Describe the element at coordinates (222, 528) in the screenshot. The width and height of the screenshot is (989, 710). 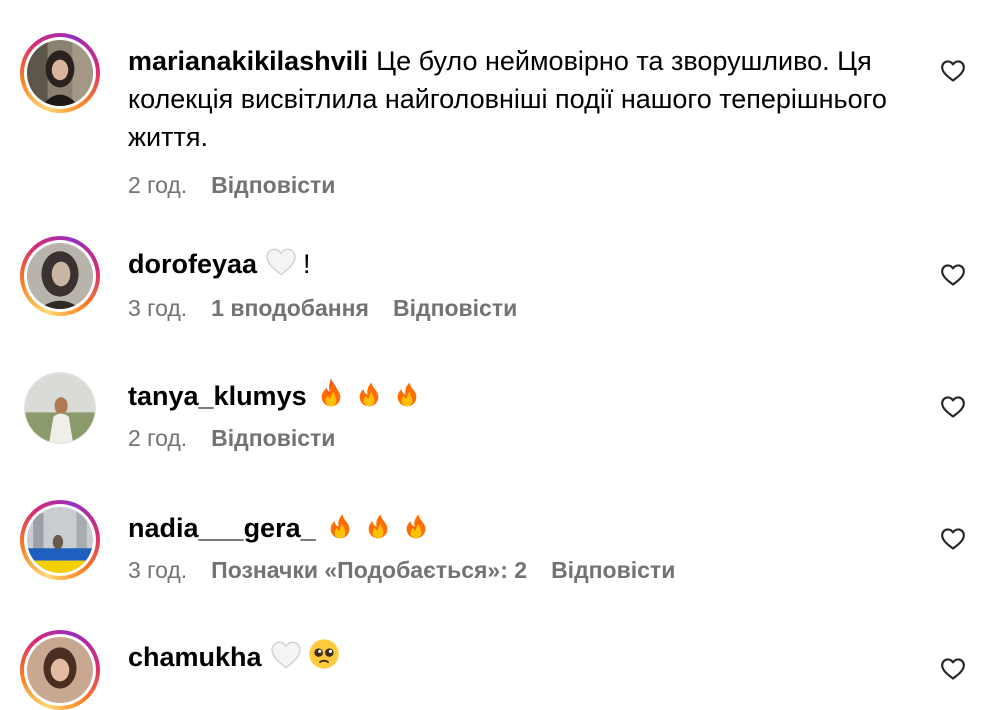
I see `comment-username: nadia___gera_` at that location.